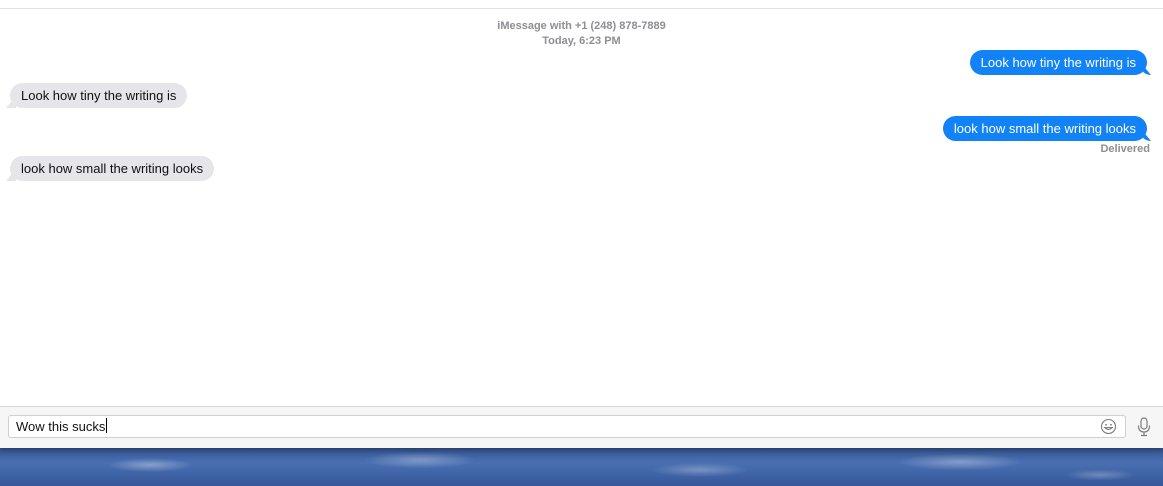 The image size is (1163, 486). I want to click on message-bubble-sent: look how small the writing looks, so click(1044, 128).